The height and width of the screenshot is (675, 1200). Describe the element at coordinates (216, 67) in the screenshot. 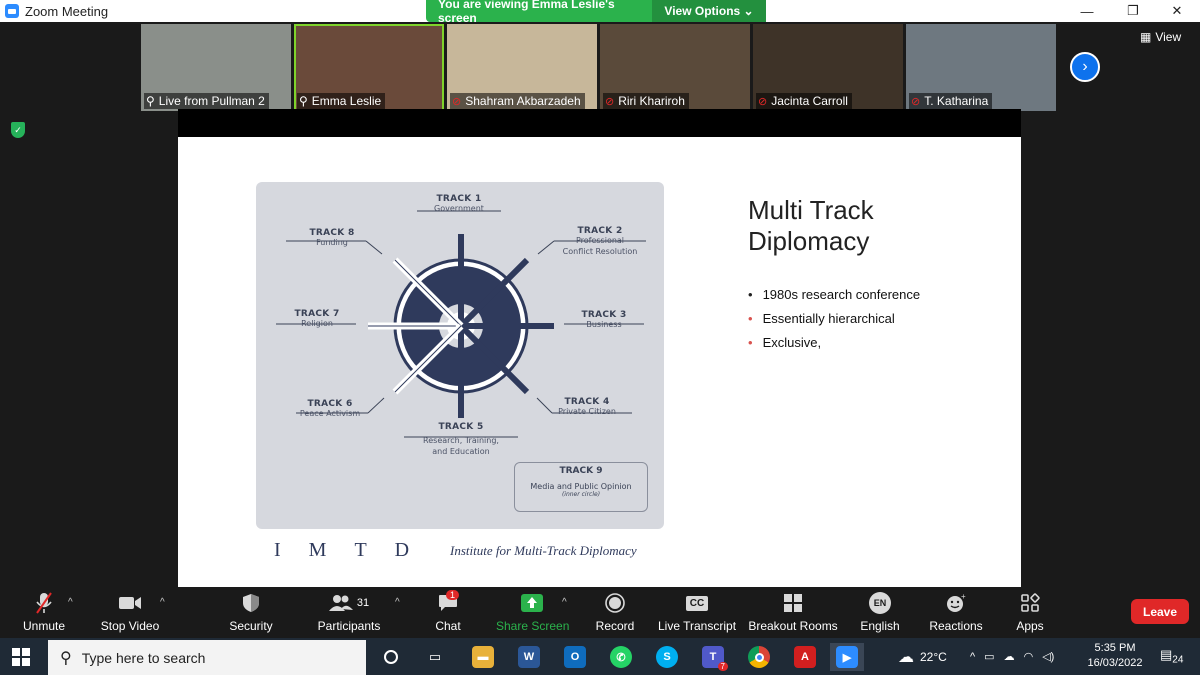

I see `participant-tile: ⚲ Live from Pullman 2` at that location.